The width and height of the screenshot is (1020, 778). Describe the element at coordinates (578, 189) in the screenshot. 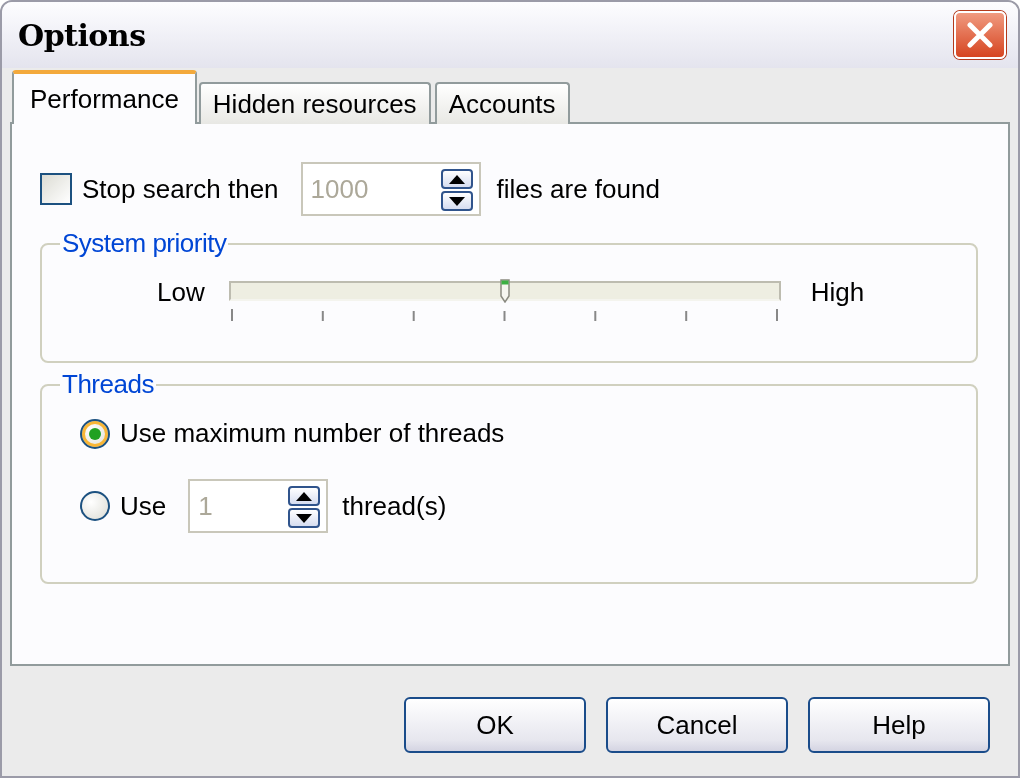

I see `unit-label: files are found` at that location.